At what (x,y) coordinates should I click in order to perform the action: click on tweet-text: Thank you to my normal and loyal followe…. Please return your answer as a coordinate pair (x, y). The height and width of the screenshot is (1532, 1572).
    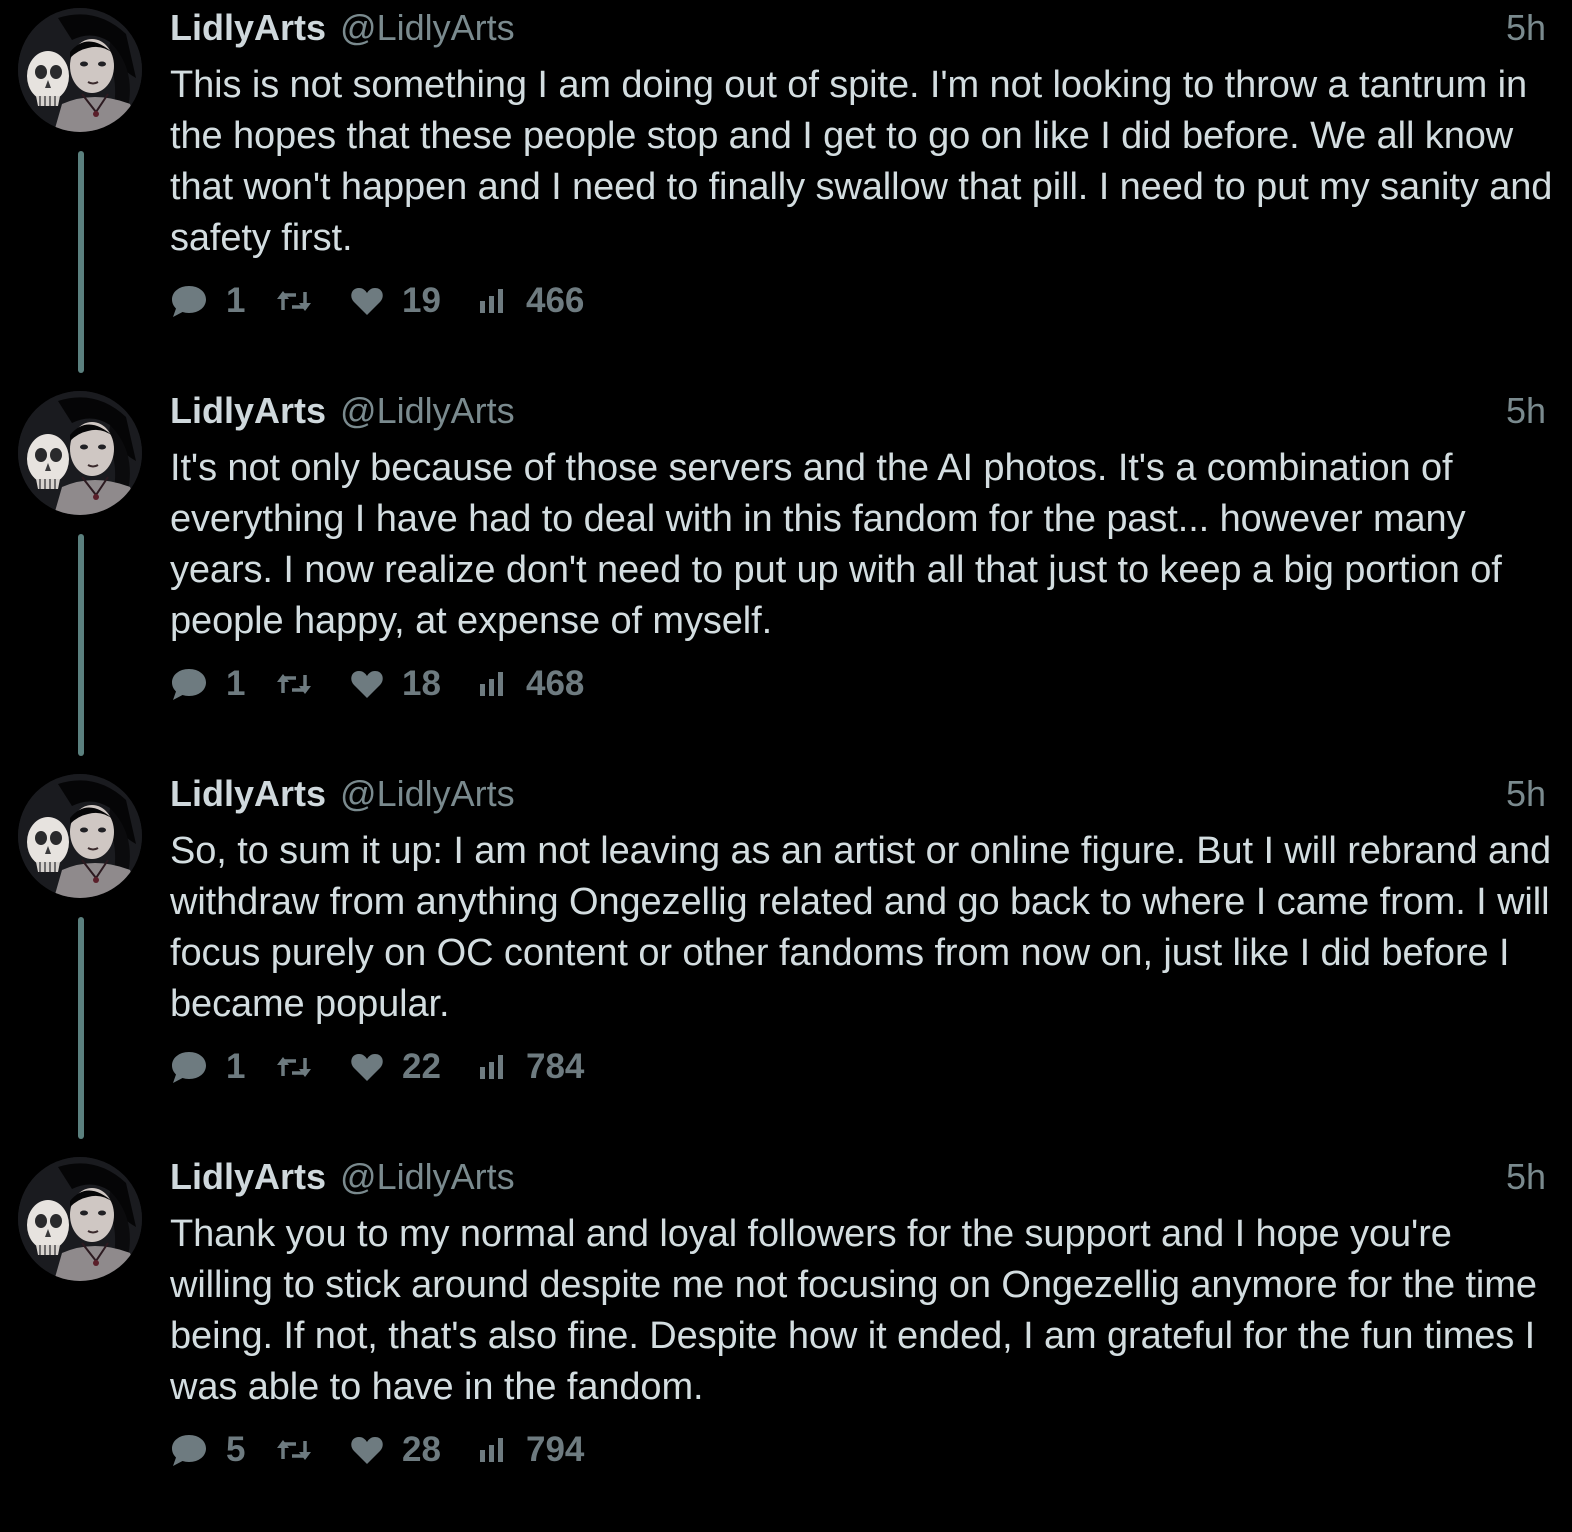
    Looking at the image, I should click on (853, 1310).